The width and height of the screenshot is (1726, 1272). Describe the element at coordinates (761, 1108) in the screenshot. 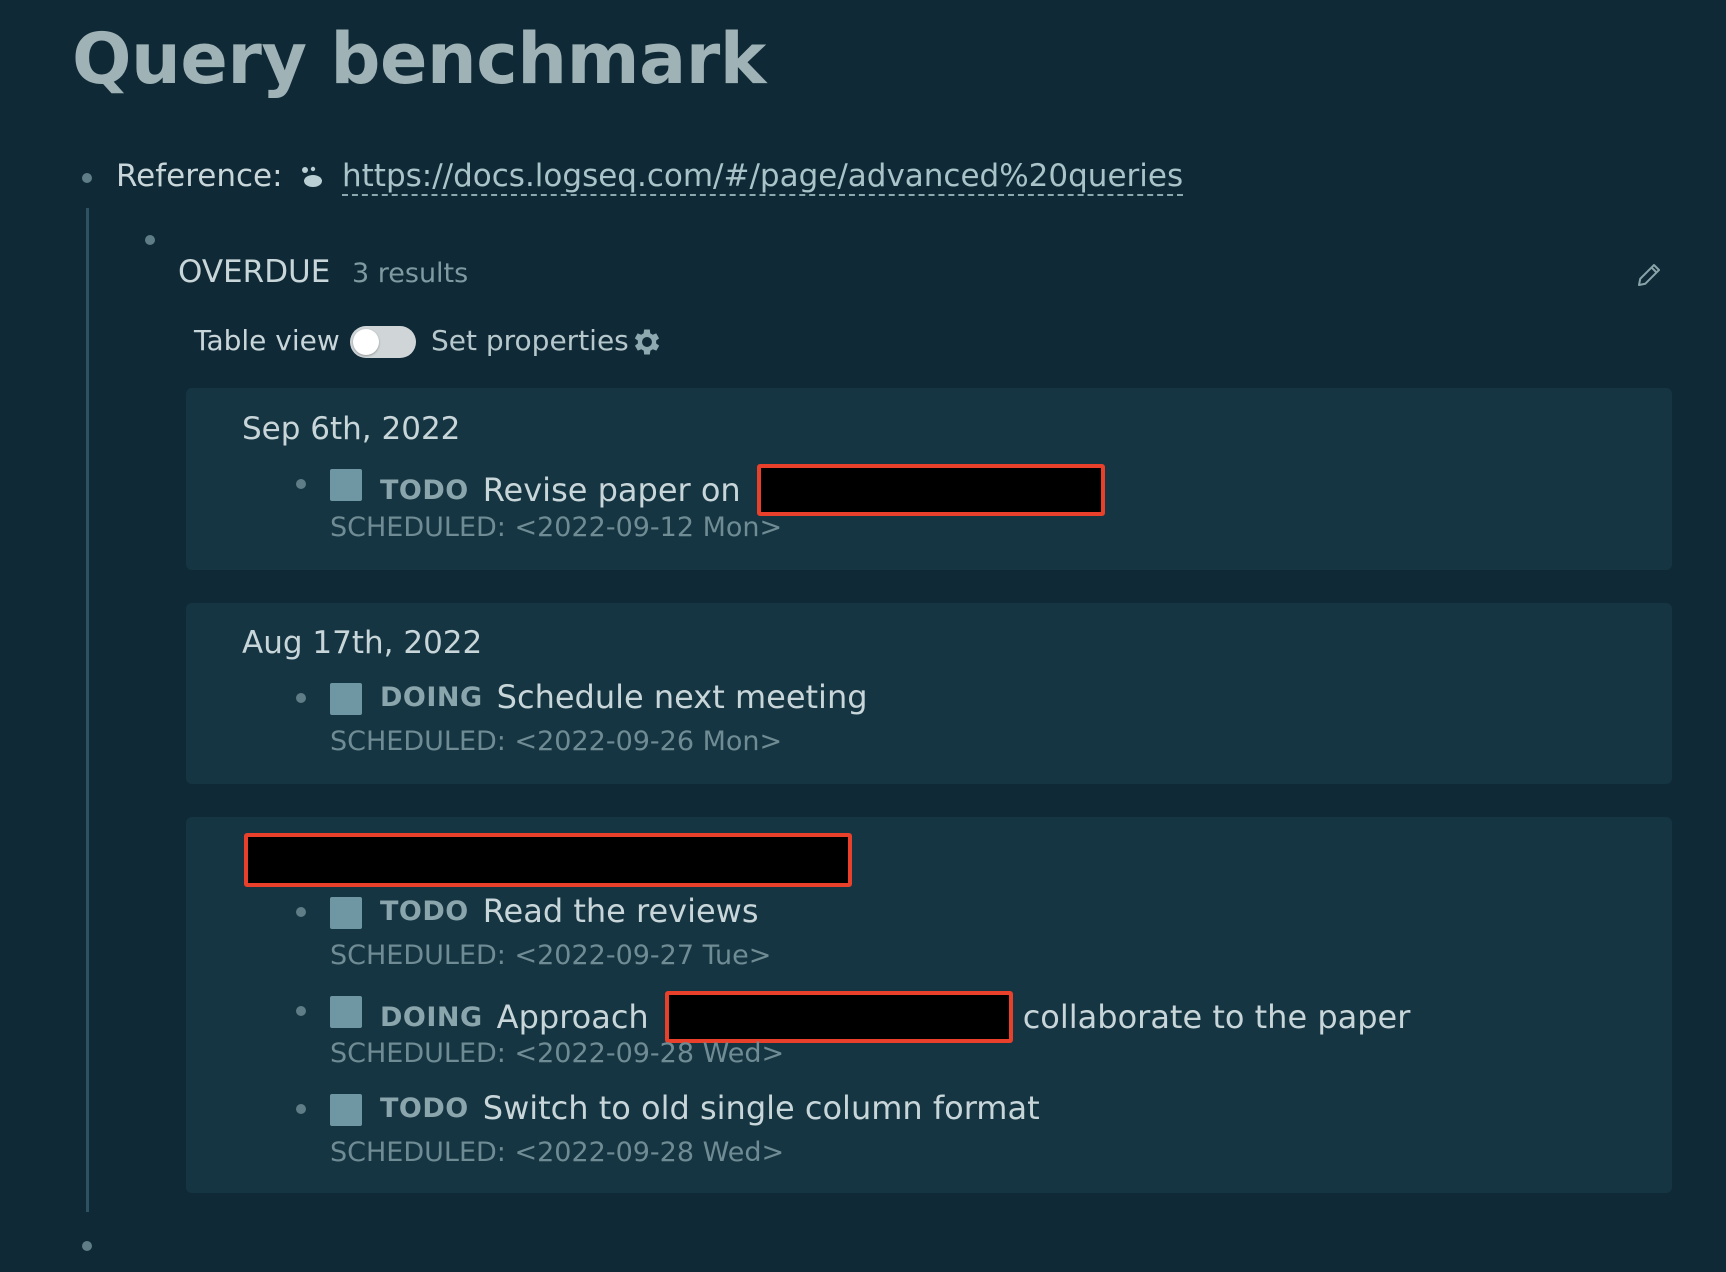

I see `task-text: Switch to old single column format` at that location.